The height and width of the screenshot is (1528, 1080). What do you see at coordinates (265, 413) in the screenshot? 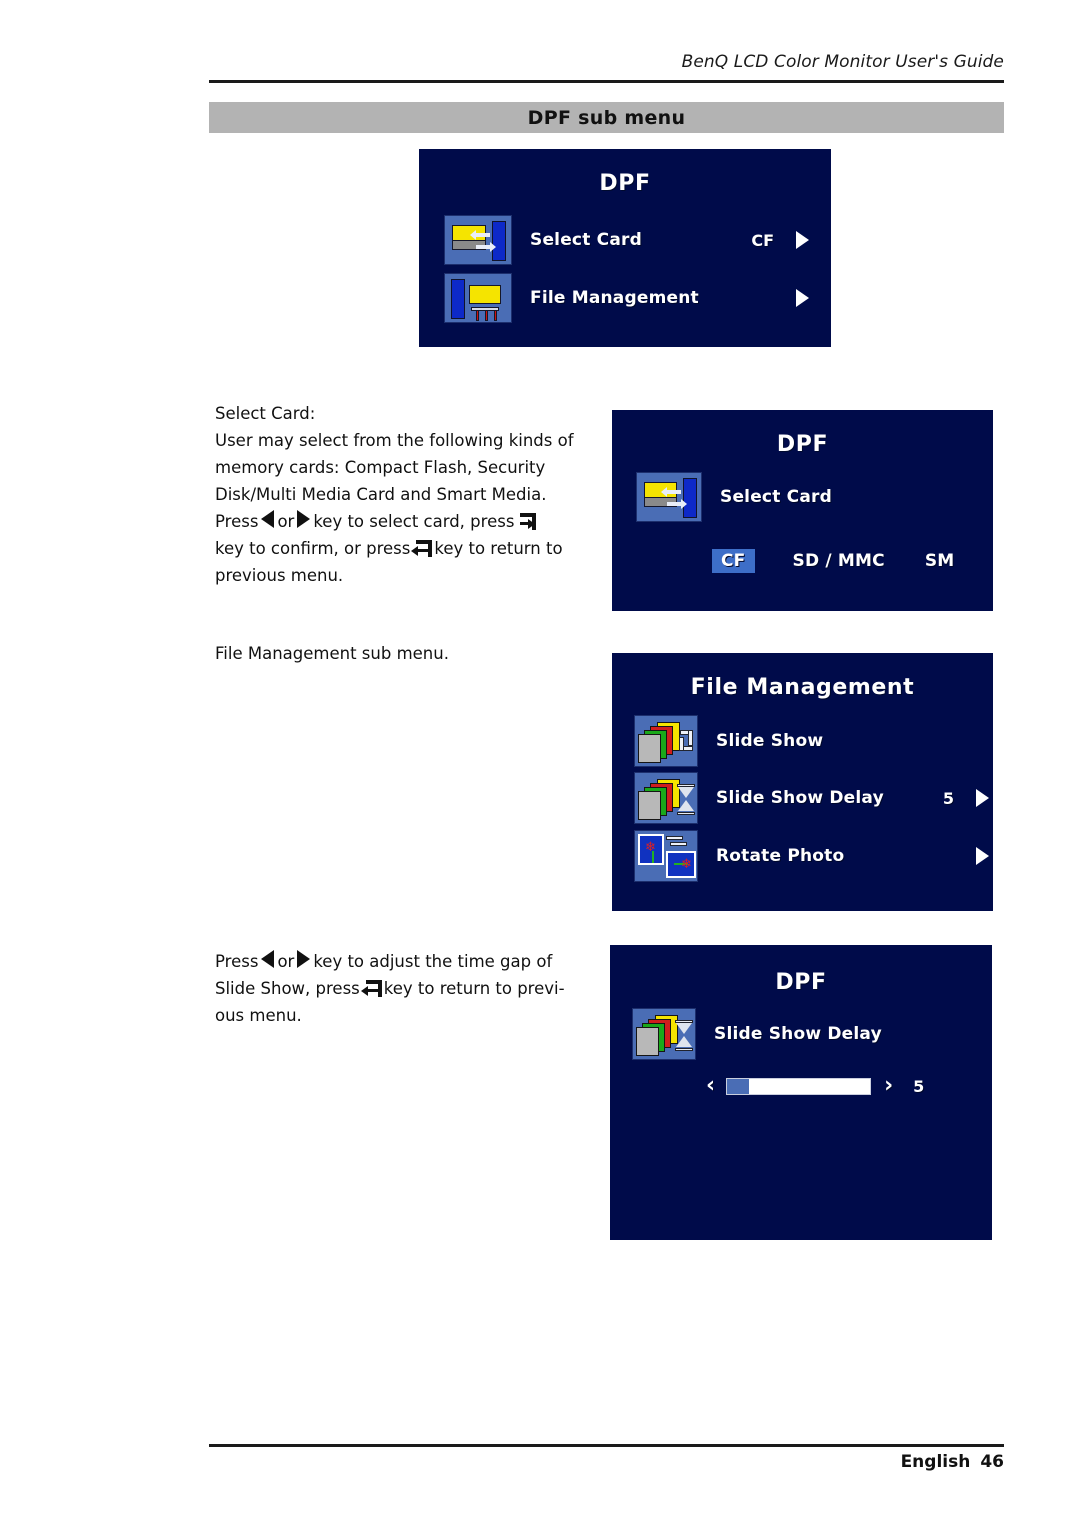
I see `select-card-heading: Select Card:` at bounding box center [265, 413].